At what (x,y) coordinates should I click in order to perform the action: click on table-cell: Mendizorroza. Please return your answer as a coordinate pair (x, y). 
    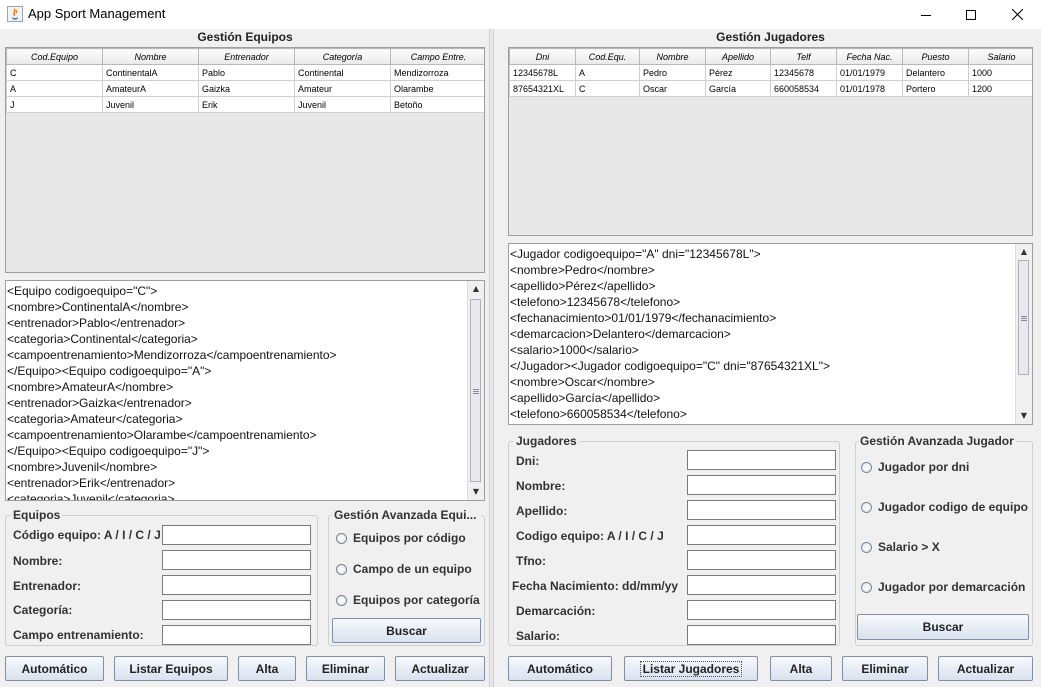
    Looking at the image, I should click on (437, 72).